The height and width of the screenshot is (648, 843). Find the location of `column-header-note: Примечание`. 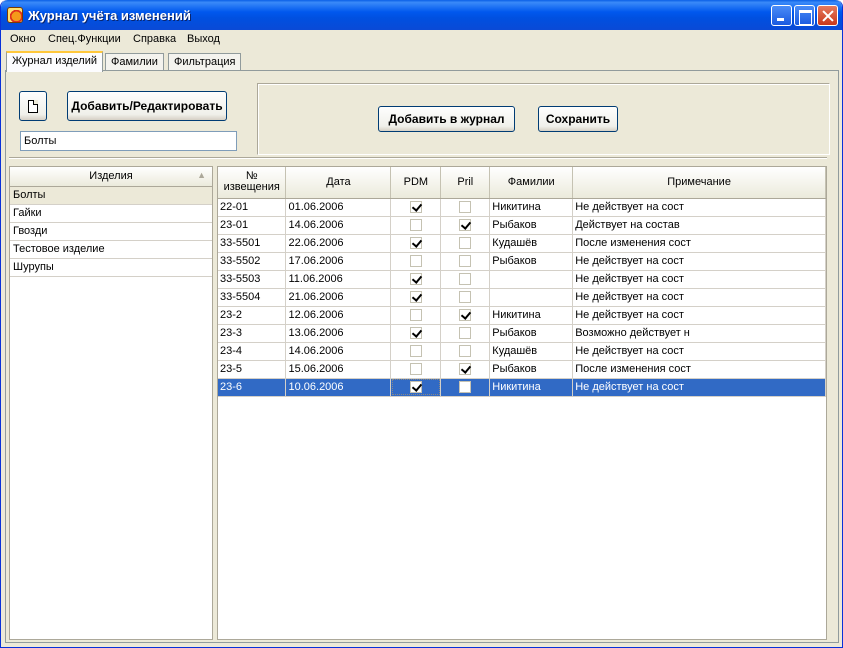

column-header-note: Примечание is located at coordinates (699, 183).